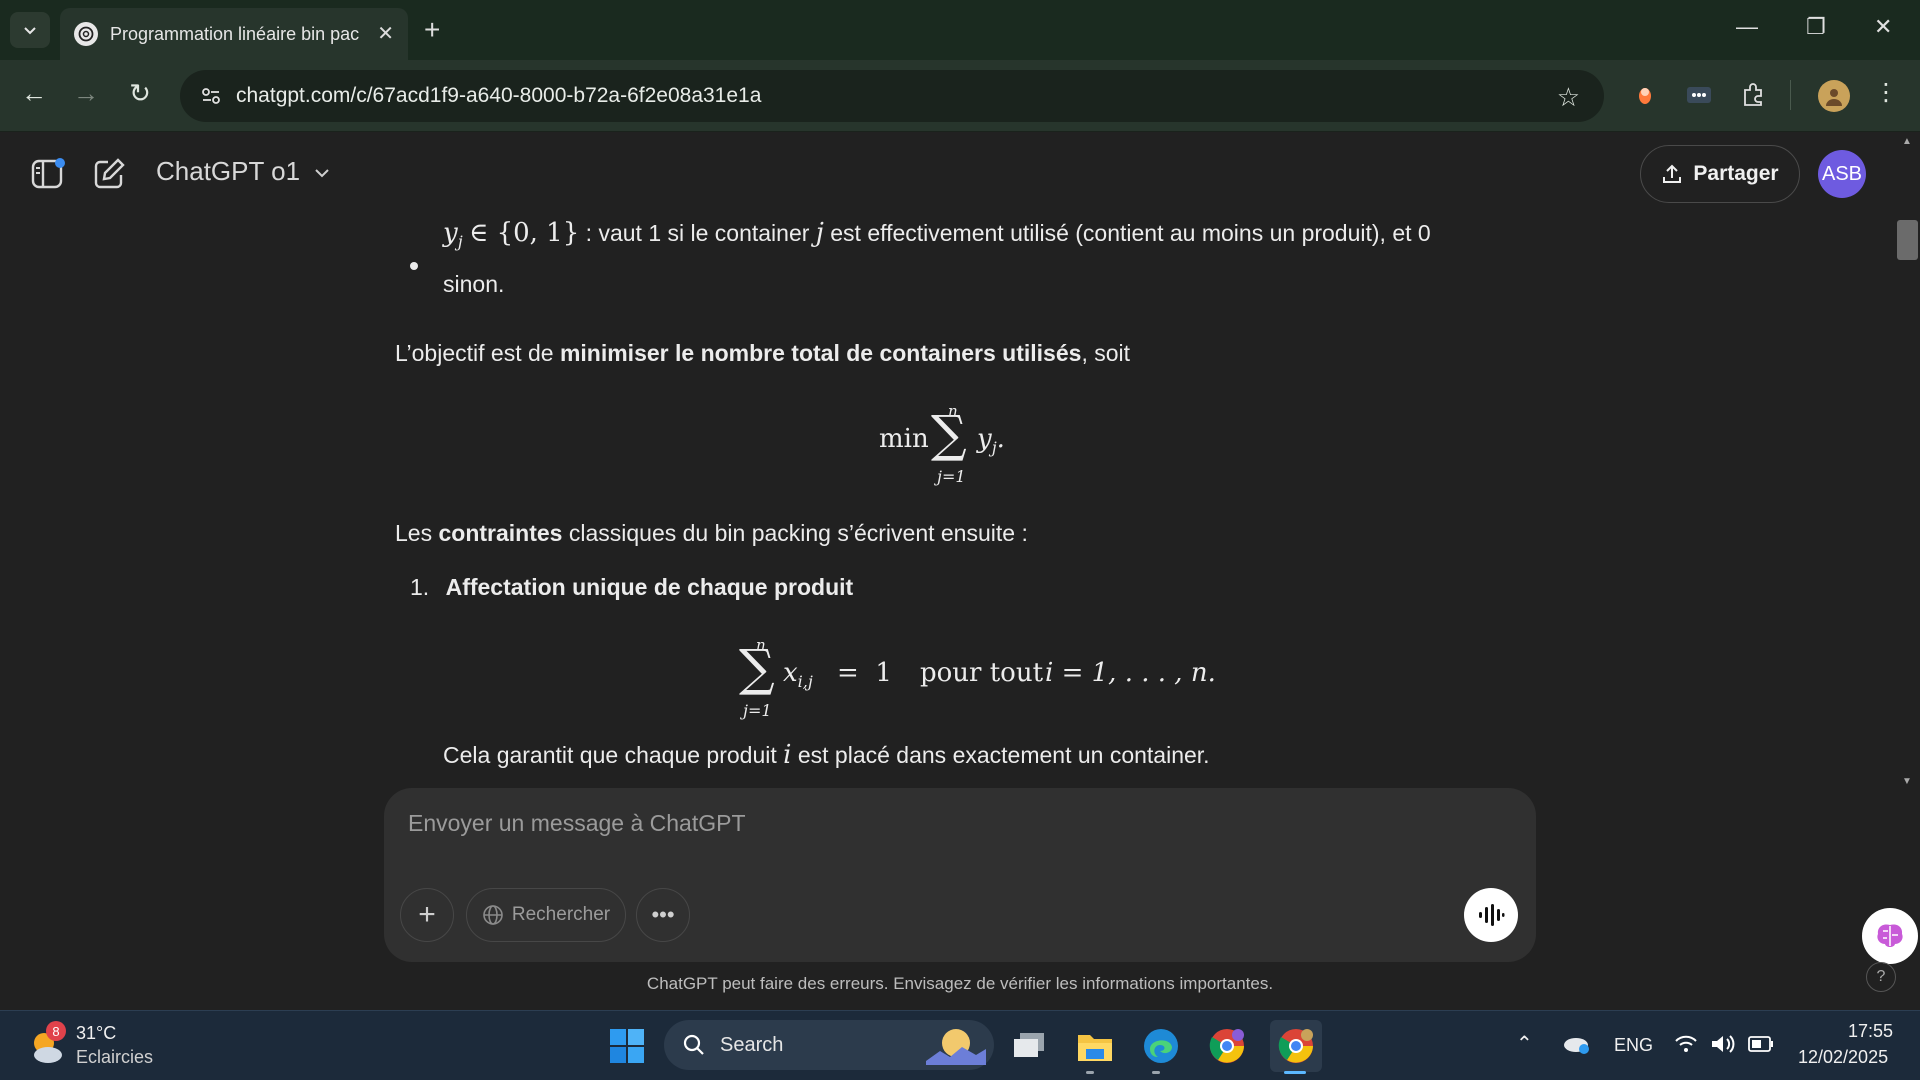 This screenshot has width=1920, height=1080. Describe the element at coordinates (86, 93) in the screenshot. I see `forward-arrow-icon: →` at that location.